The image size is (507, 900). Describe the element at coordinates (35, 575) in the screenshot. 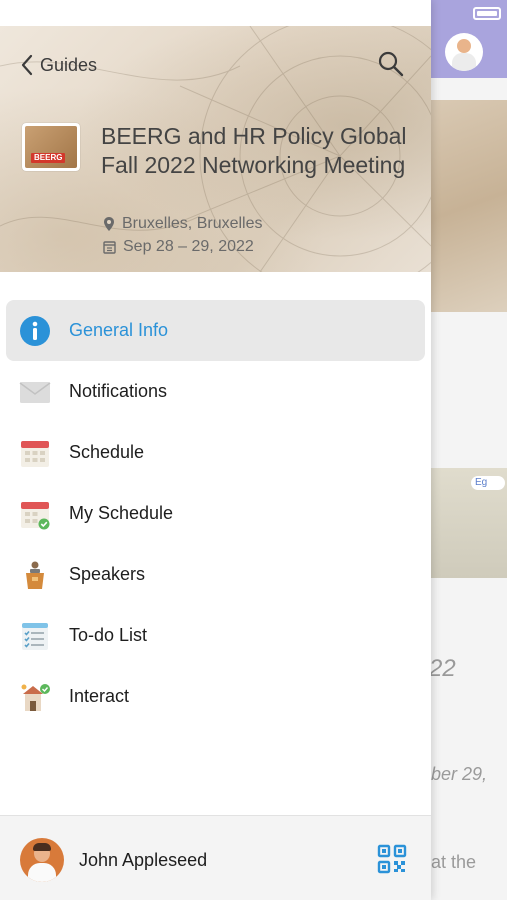

I see `podium-icon` at that location.